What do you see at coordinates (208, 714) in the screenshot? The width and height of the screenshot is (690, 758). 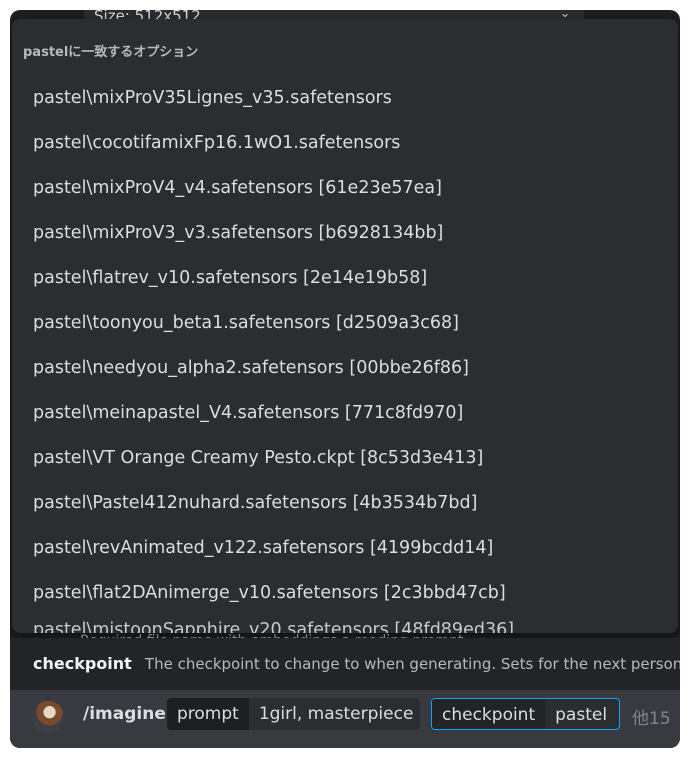 I see `param-key: prompt` at bounding box center [208, 714].